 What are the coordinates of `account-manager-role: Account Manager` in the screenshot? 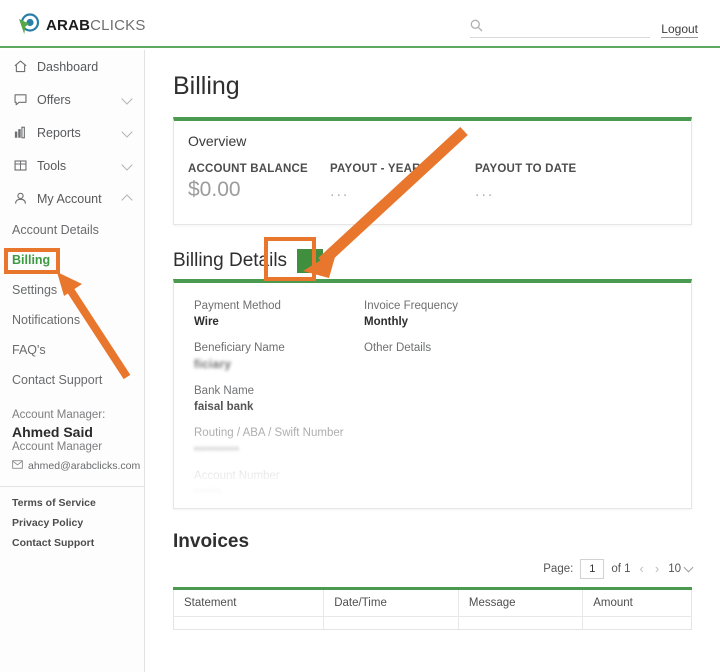 It's located at (57, 447).